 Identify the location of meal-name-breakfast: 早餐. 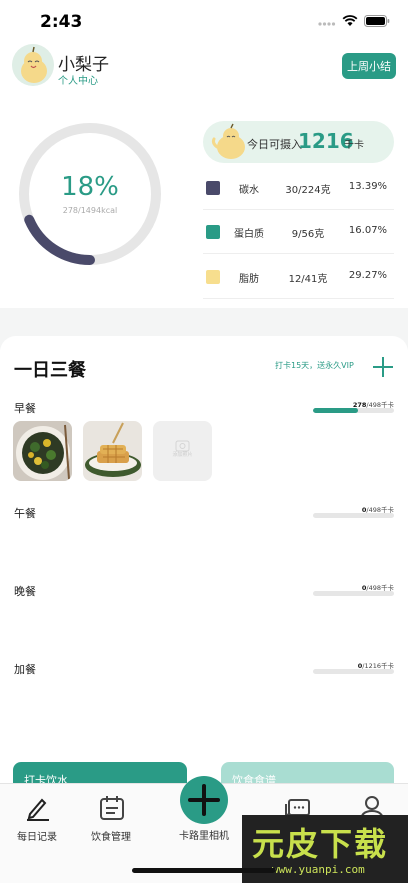
(25, 408).